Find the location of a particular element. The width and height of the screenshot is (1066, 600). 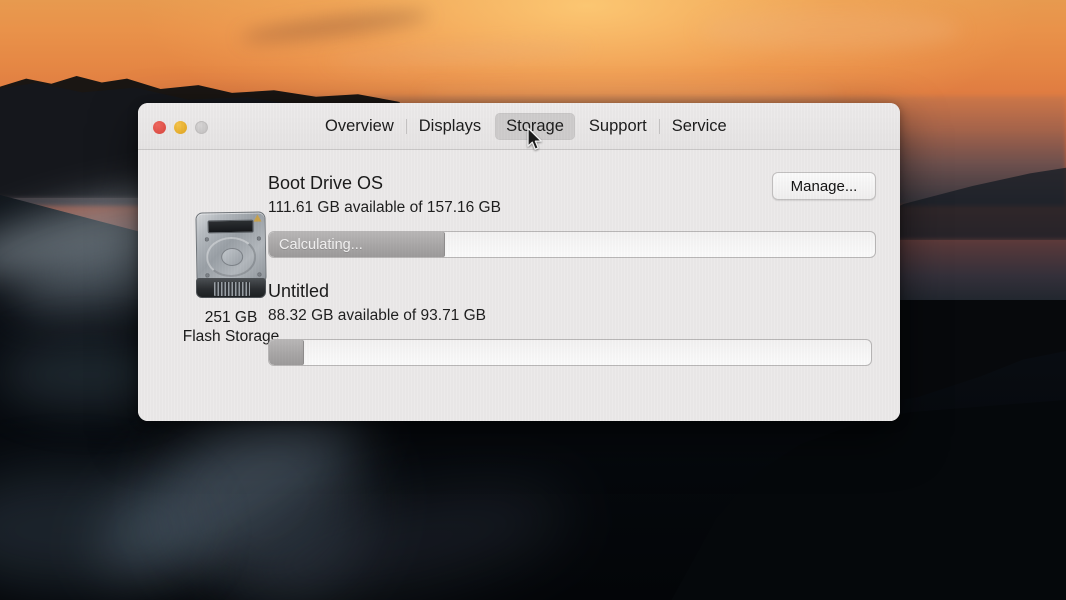

storage-bar-fill is located at coordinates (286, 352).